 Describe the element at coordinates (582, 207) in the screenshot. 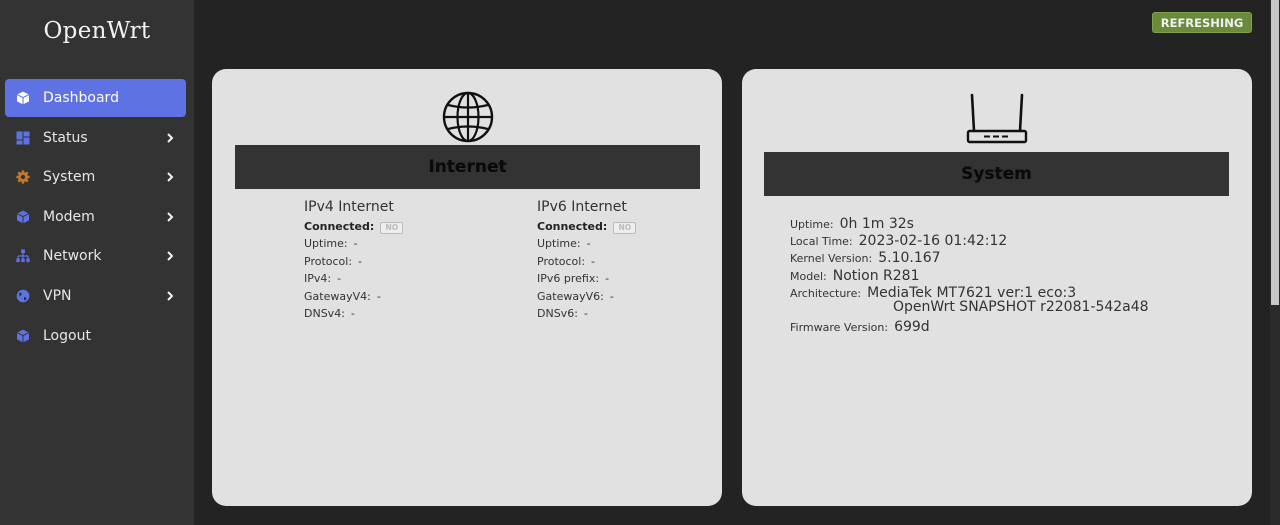

I see `ipv6-title: IPv6 Internet` at that location.